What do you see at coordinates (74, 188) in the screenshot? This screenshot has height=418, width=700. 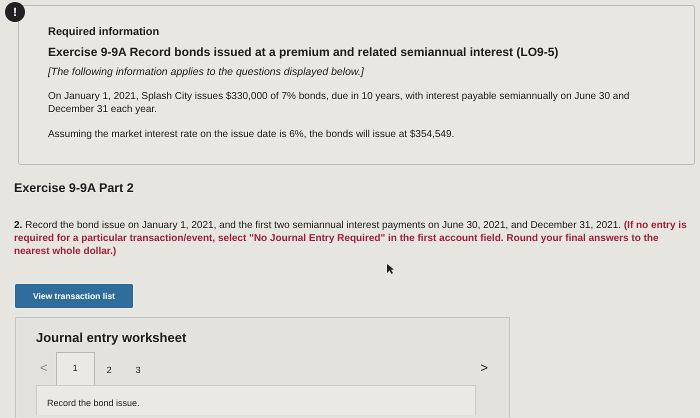 I see `part-title: Exercise 9-9A Part 2` at bounding box center [74, 188].